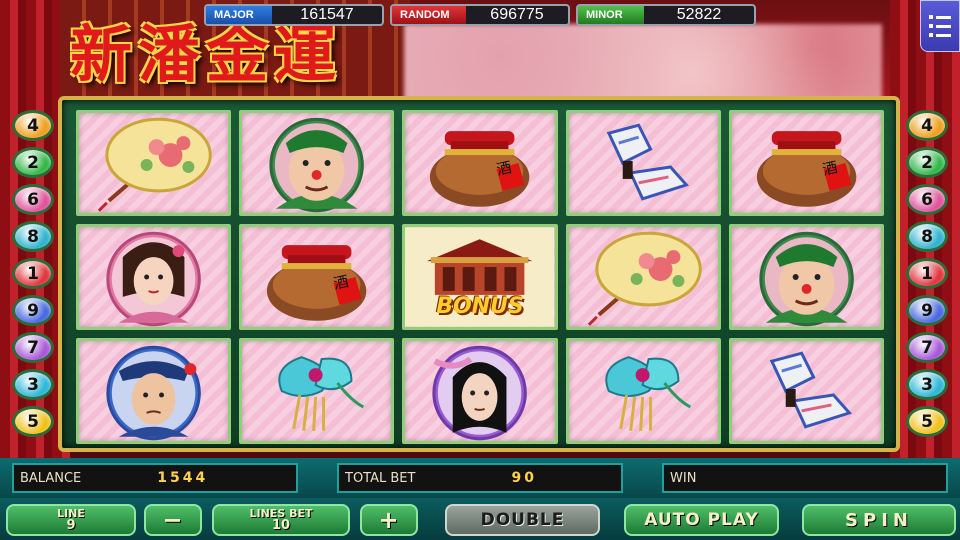 The width and height of the screenshot is (960, 540). What do you see at coordinates (611, 15) in the screenshot?
I see `jackpot-minor-label: MINOR` at bounding box center [611, 15].